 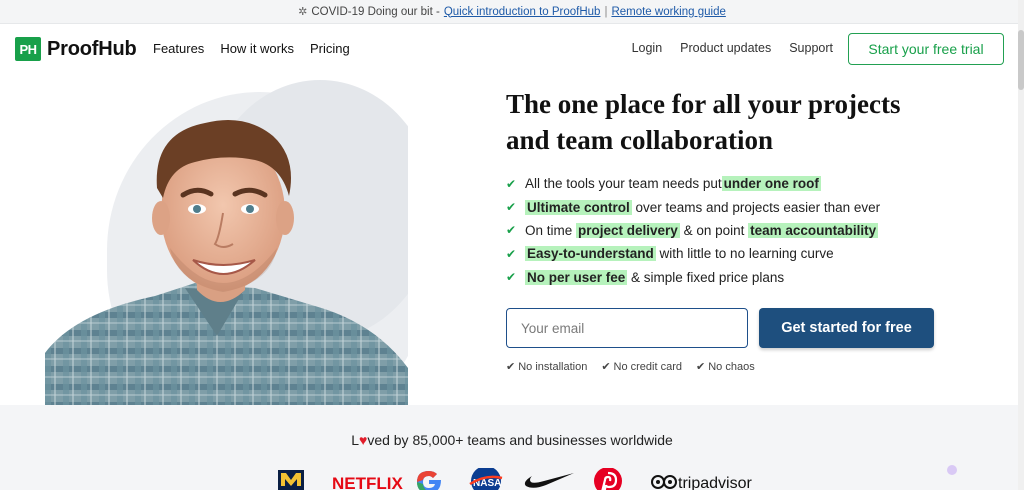 I want to click on scrollbar-thumb, so click(x=1021, y=60).